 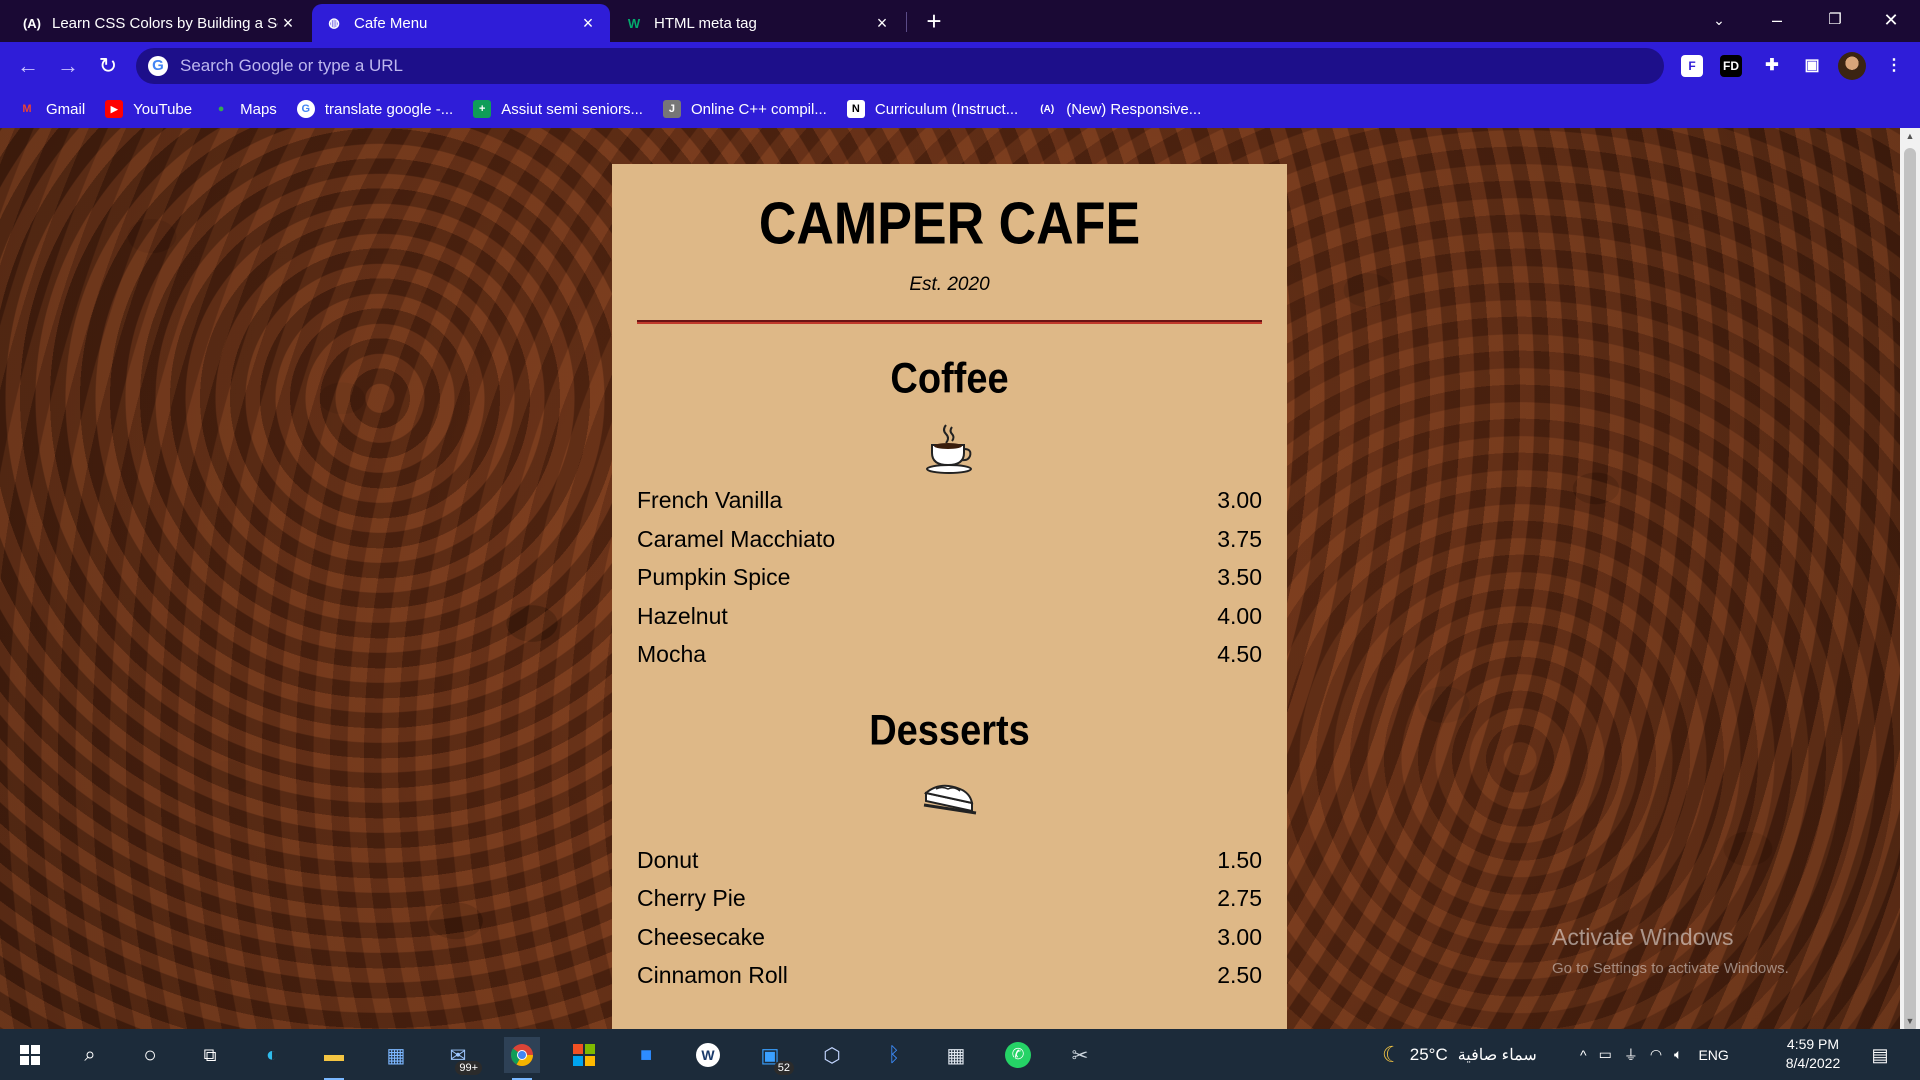 What do you see at coordinates (1891, 20) in the screenshot?
I see `window-close-icon: ✕` at bounding box center [1891, 20].